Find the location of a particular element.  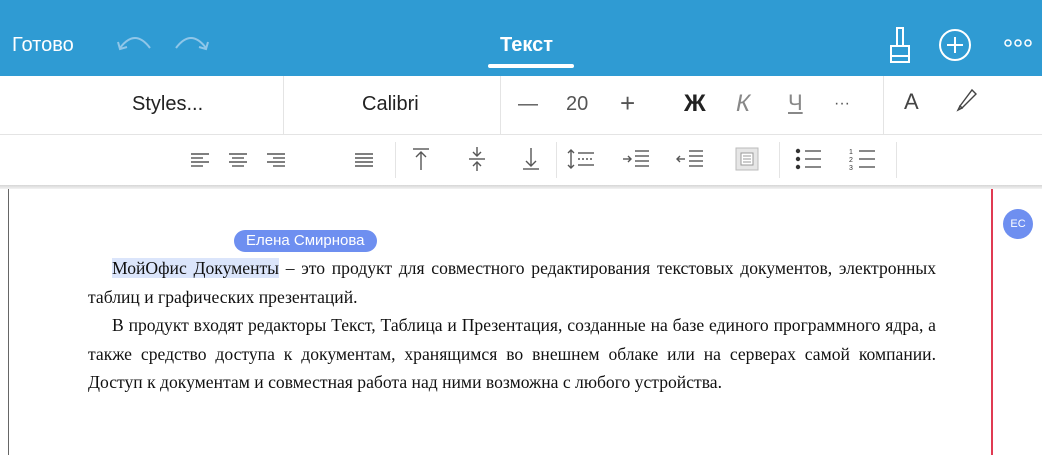

valign-top-icon is located at coordinates (421, 159).